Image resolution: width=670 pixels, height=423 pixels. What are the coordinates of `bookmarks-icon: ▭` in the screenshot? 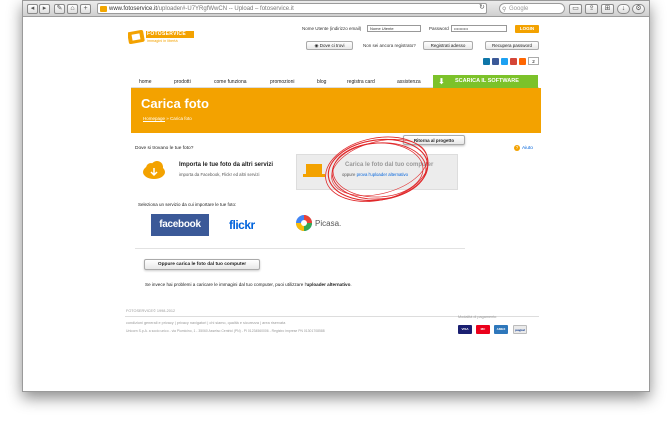 It's located at (575, 9).